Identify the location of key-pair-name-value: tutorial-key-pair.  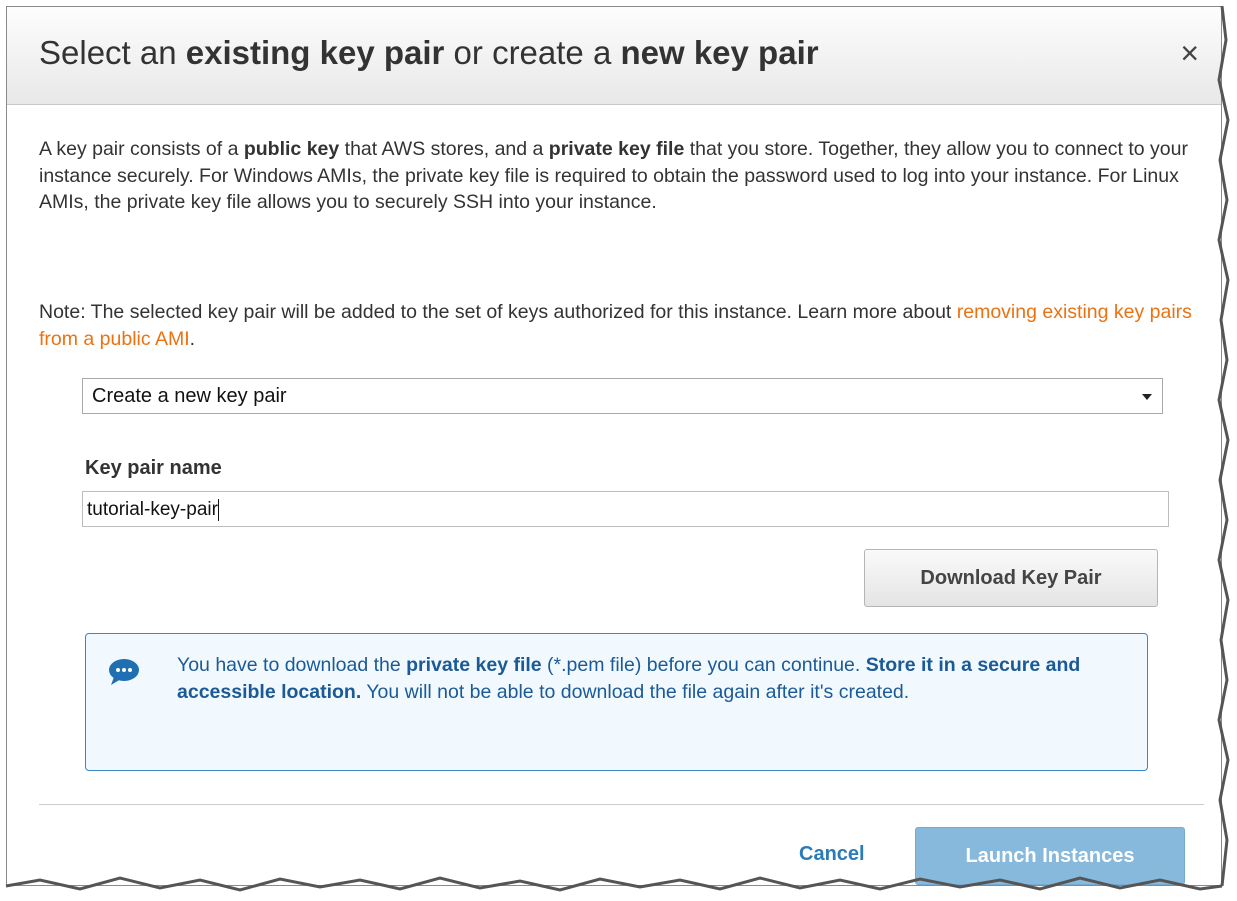
(153, 510).